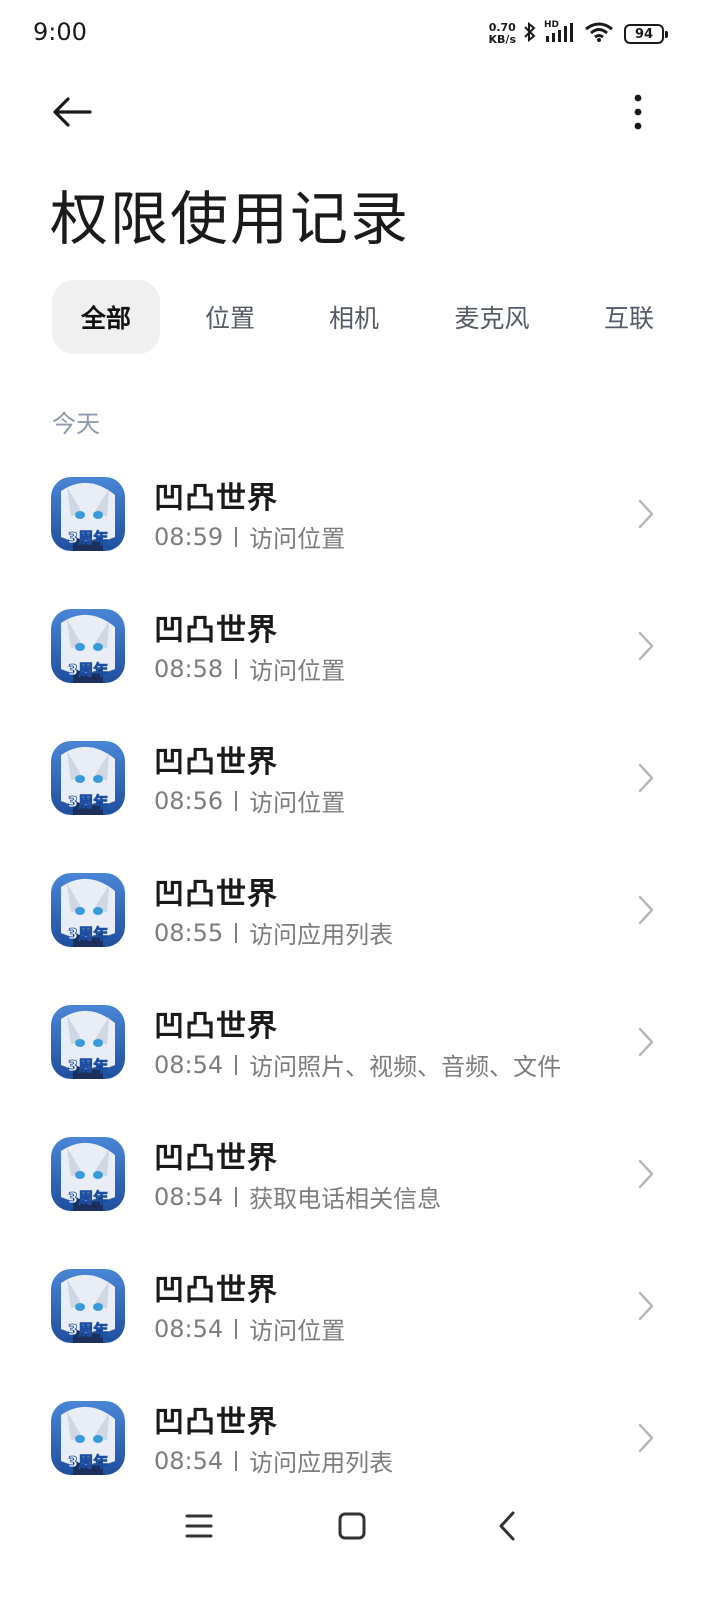 Image resolution: width=720 pixels, height=1601 pixels. I want to click on list-item: 3周年 凹凸世界 08:54 访问照片、视频、音频、文件, so click(360, 1049).